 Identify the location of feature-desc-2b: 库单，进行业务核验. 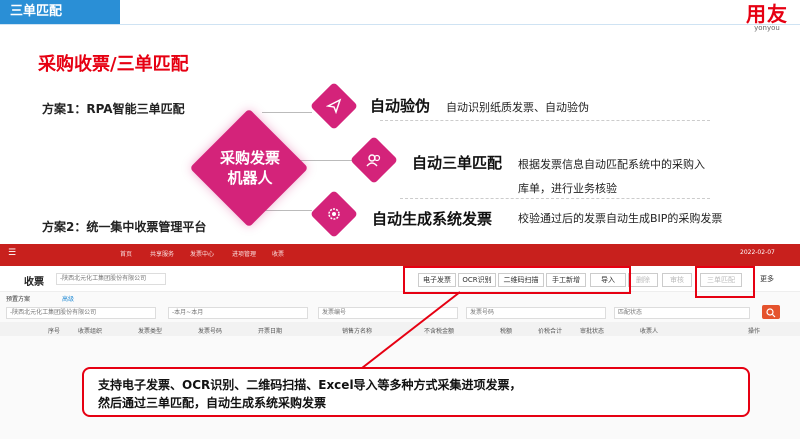
(567, 188).